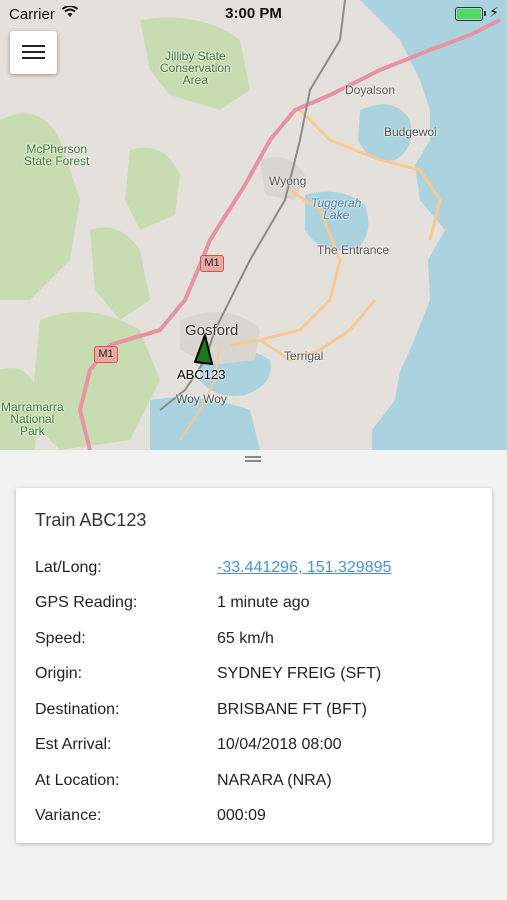  I want to click on info-label: Variance:, so click(68, 815).